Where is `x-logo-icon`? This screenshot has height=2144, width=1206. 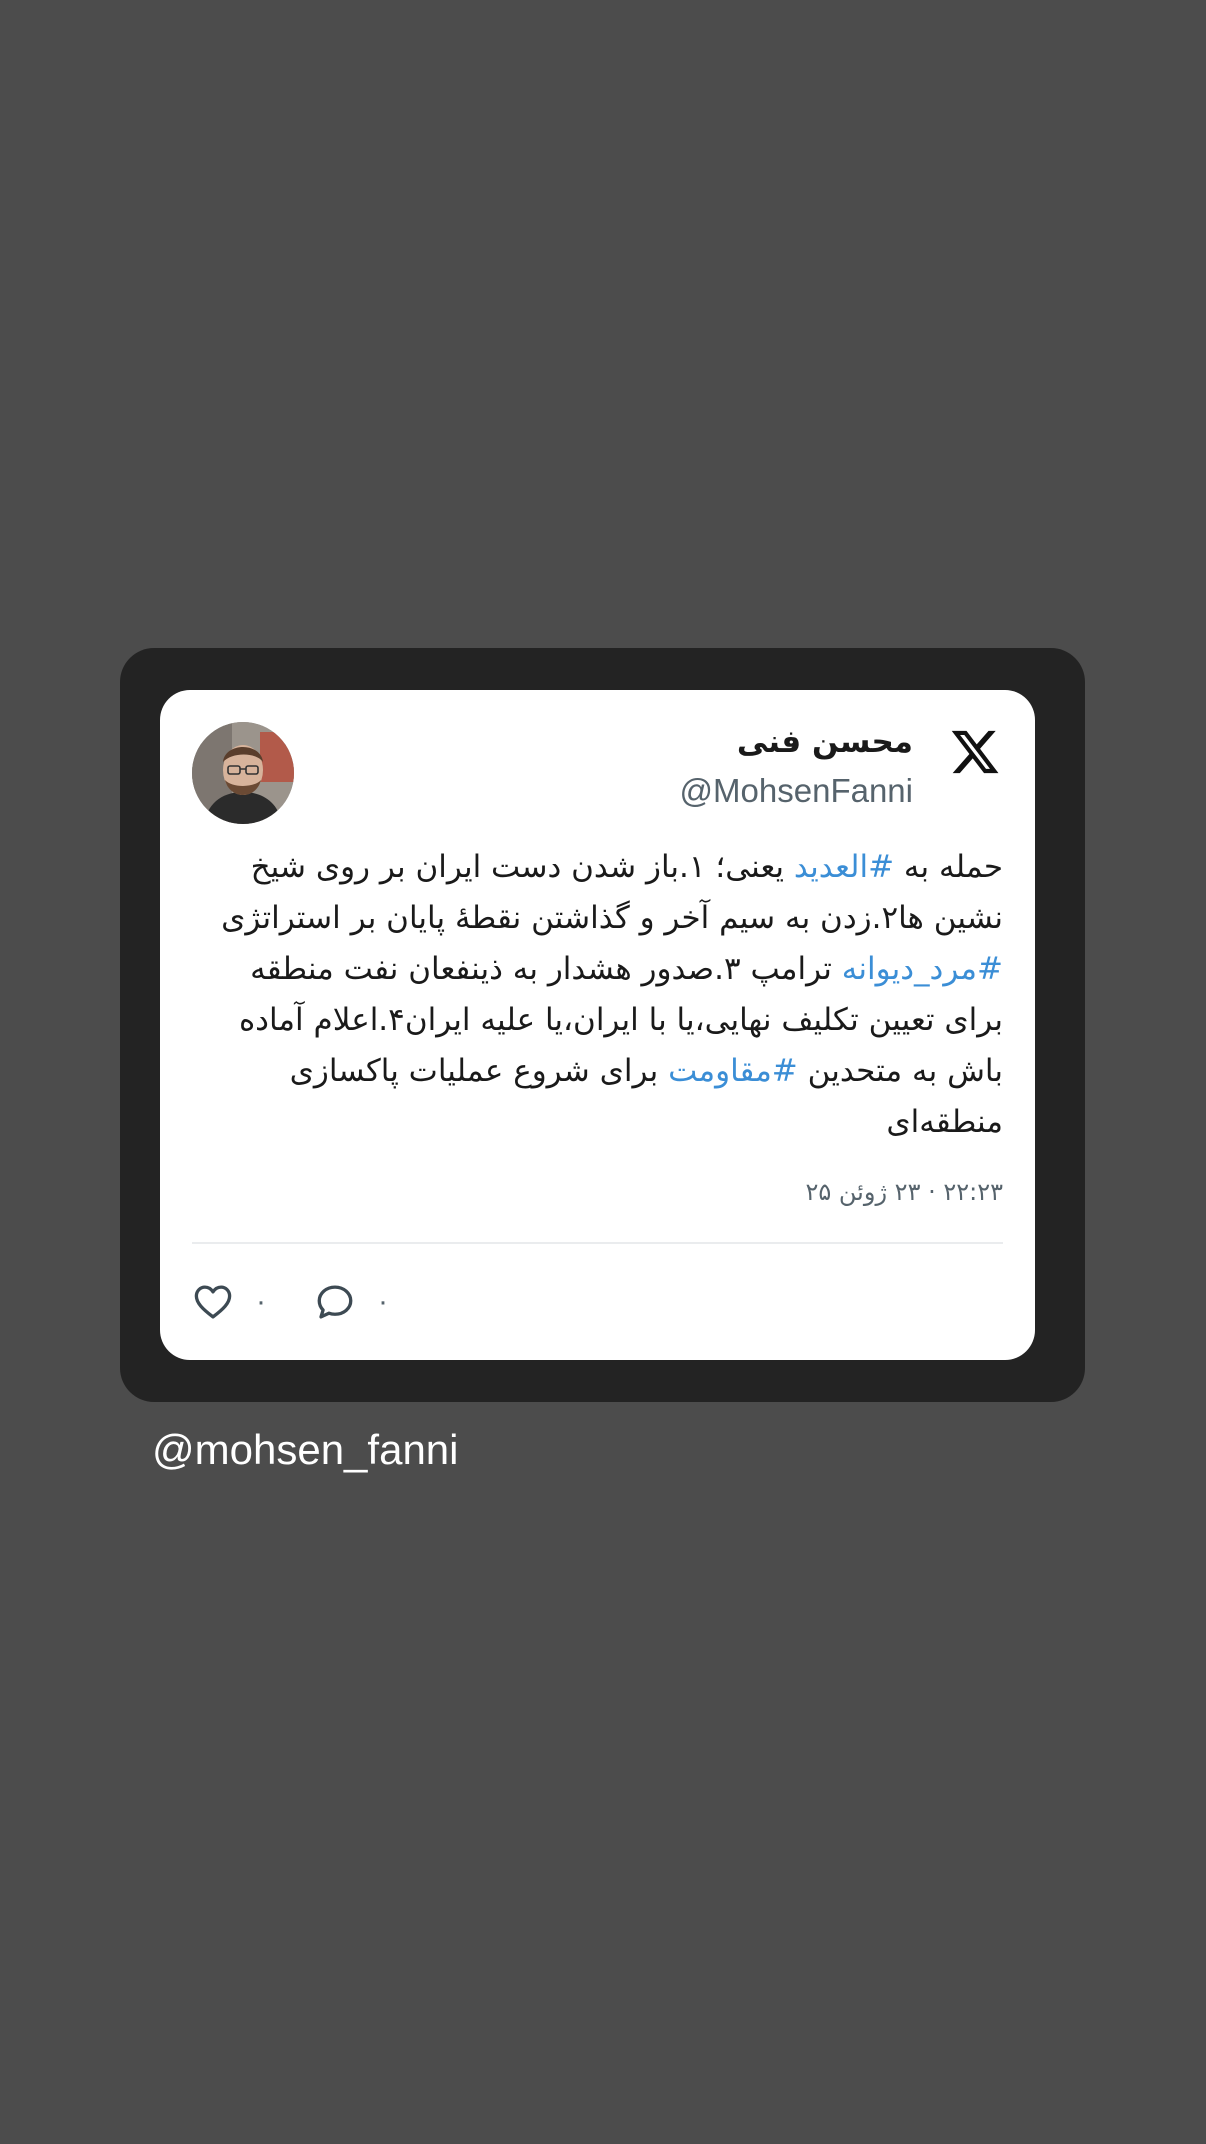 x-logo-icon is located at coordinates (975, 752).